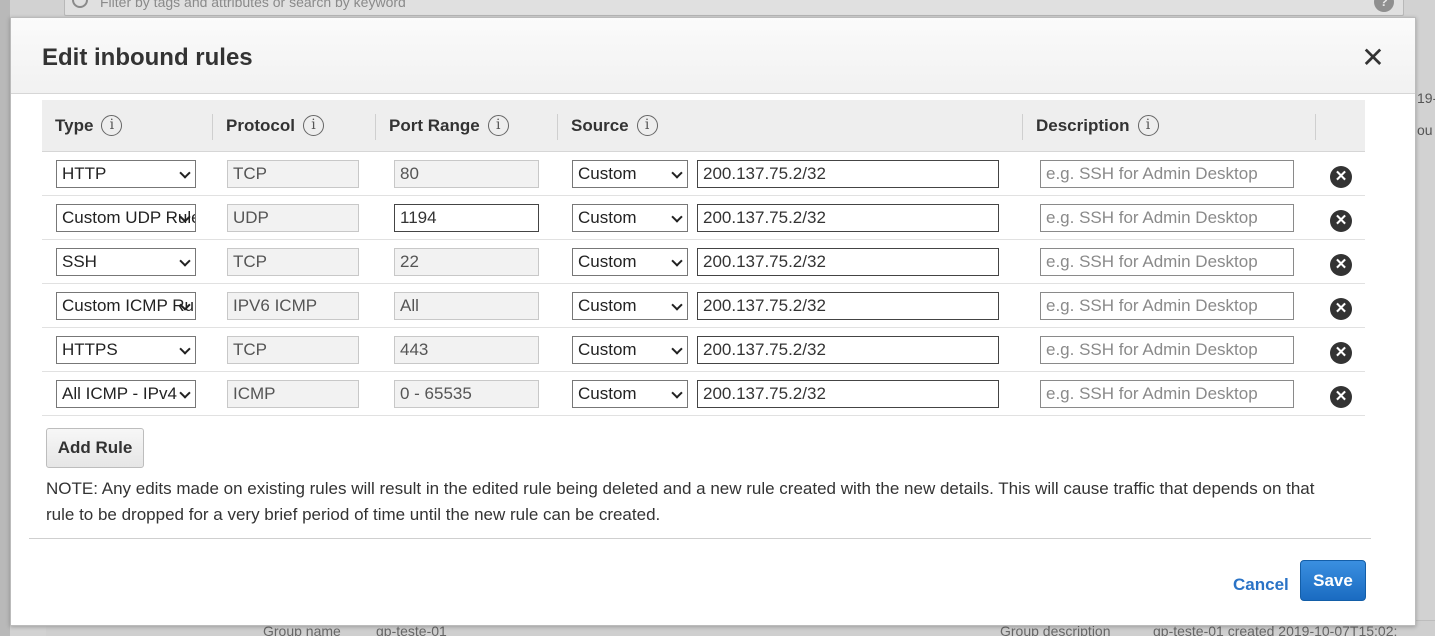 The image size is (1435, 636). I want to click on port-range-field: All, so click(466, 306).